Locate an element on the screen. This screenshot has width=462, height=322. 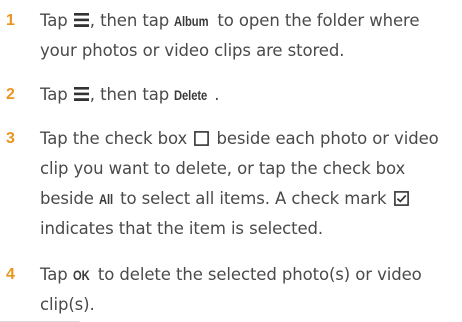
text-fragment: to open the folder where is located at coordinates (316, 20).